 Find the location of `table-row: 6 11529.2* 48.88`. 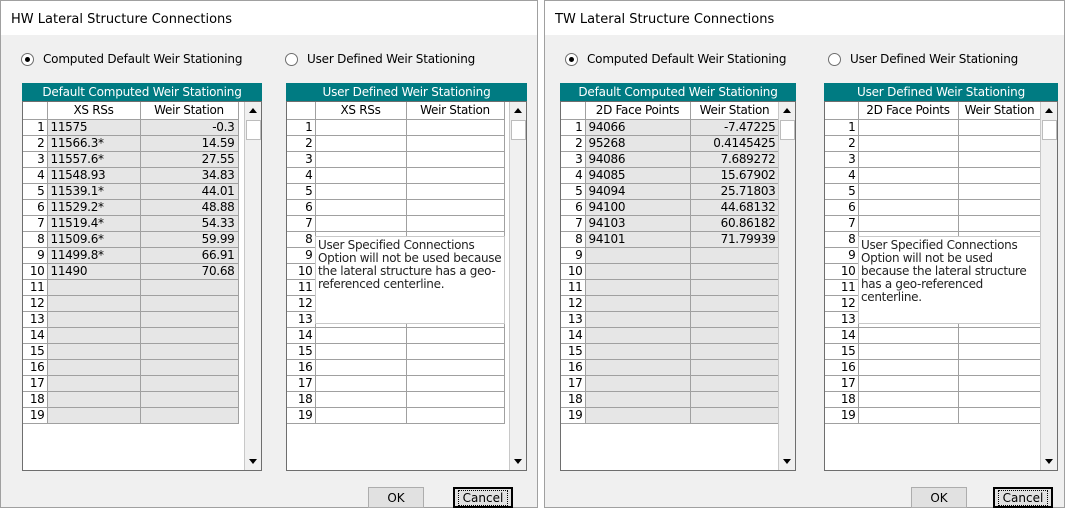

table-row: 6 11529.2* 48.88 is located at coordinates (131, 207).